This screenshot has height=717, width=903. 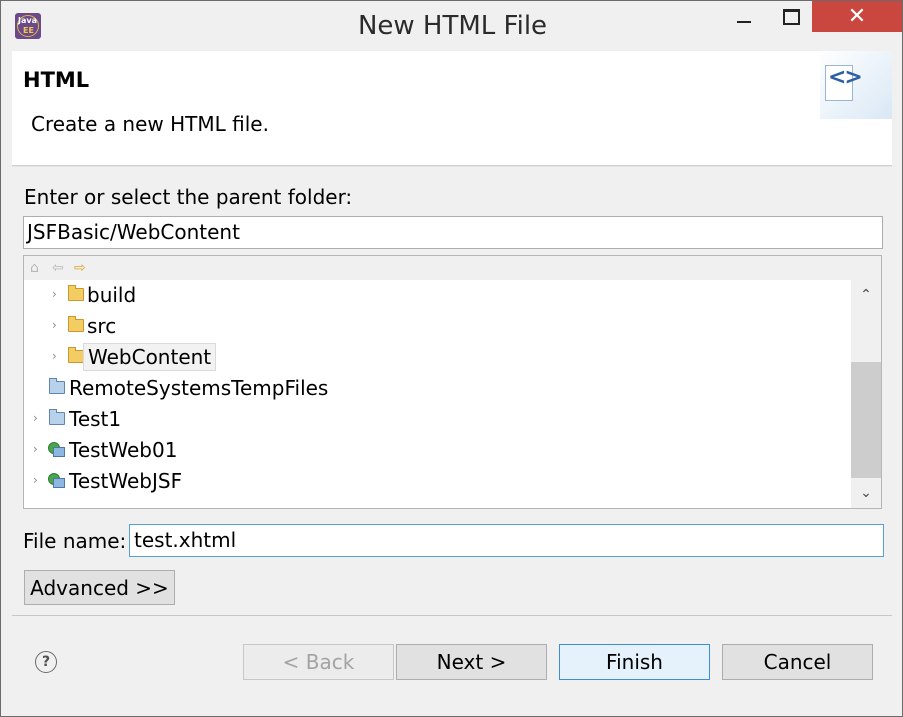 What do you see at coordinates (856, 85) in the screenshot?
I see `html-file-icon: <>` at bounding box center [856, 85].